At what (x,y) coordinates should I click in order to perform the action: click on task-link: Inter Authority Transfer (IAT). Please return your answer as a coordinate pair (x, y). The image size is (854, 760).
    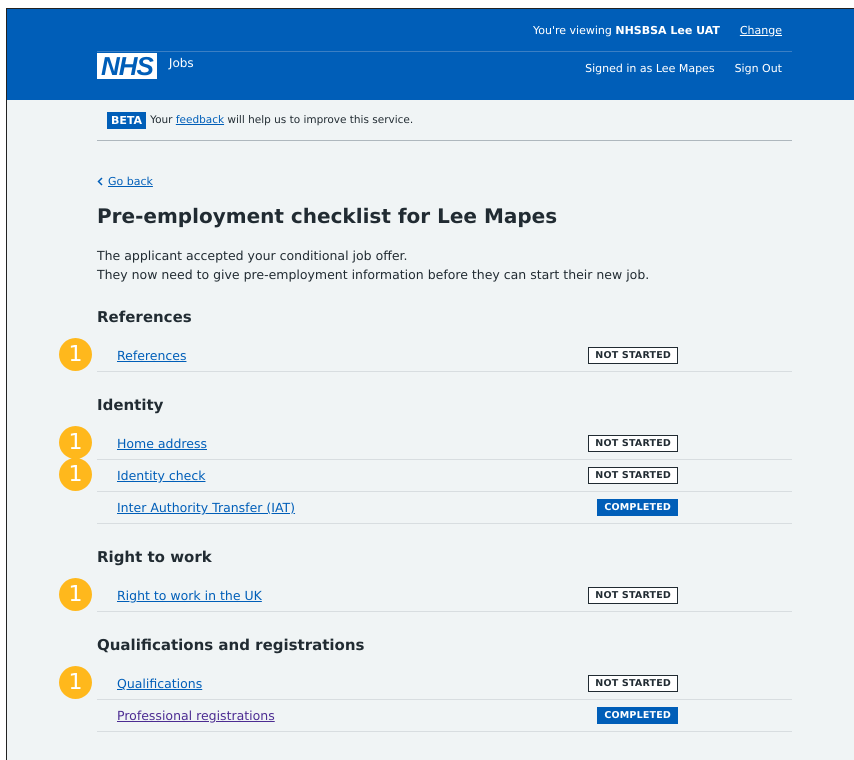
    Looking at the image, I should click on (206, 507).